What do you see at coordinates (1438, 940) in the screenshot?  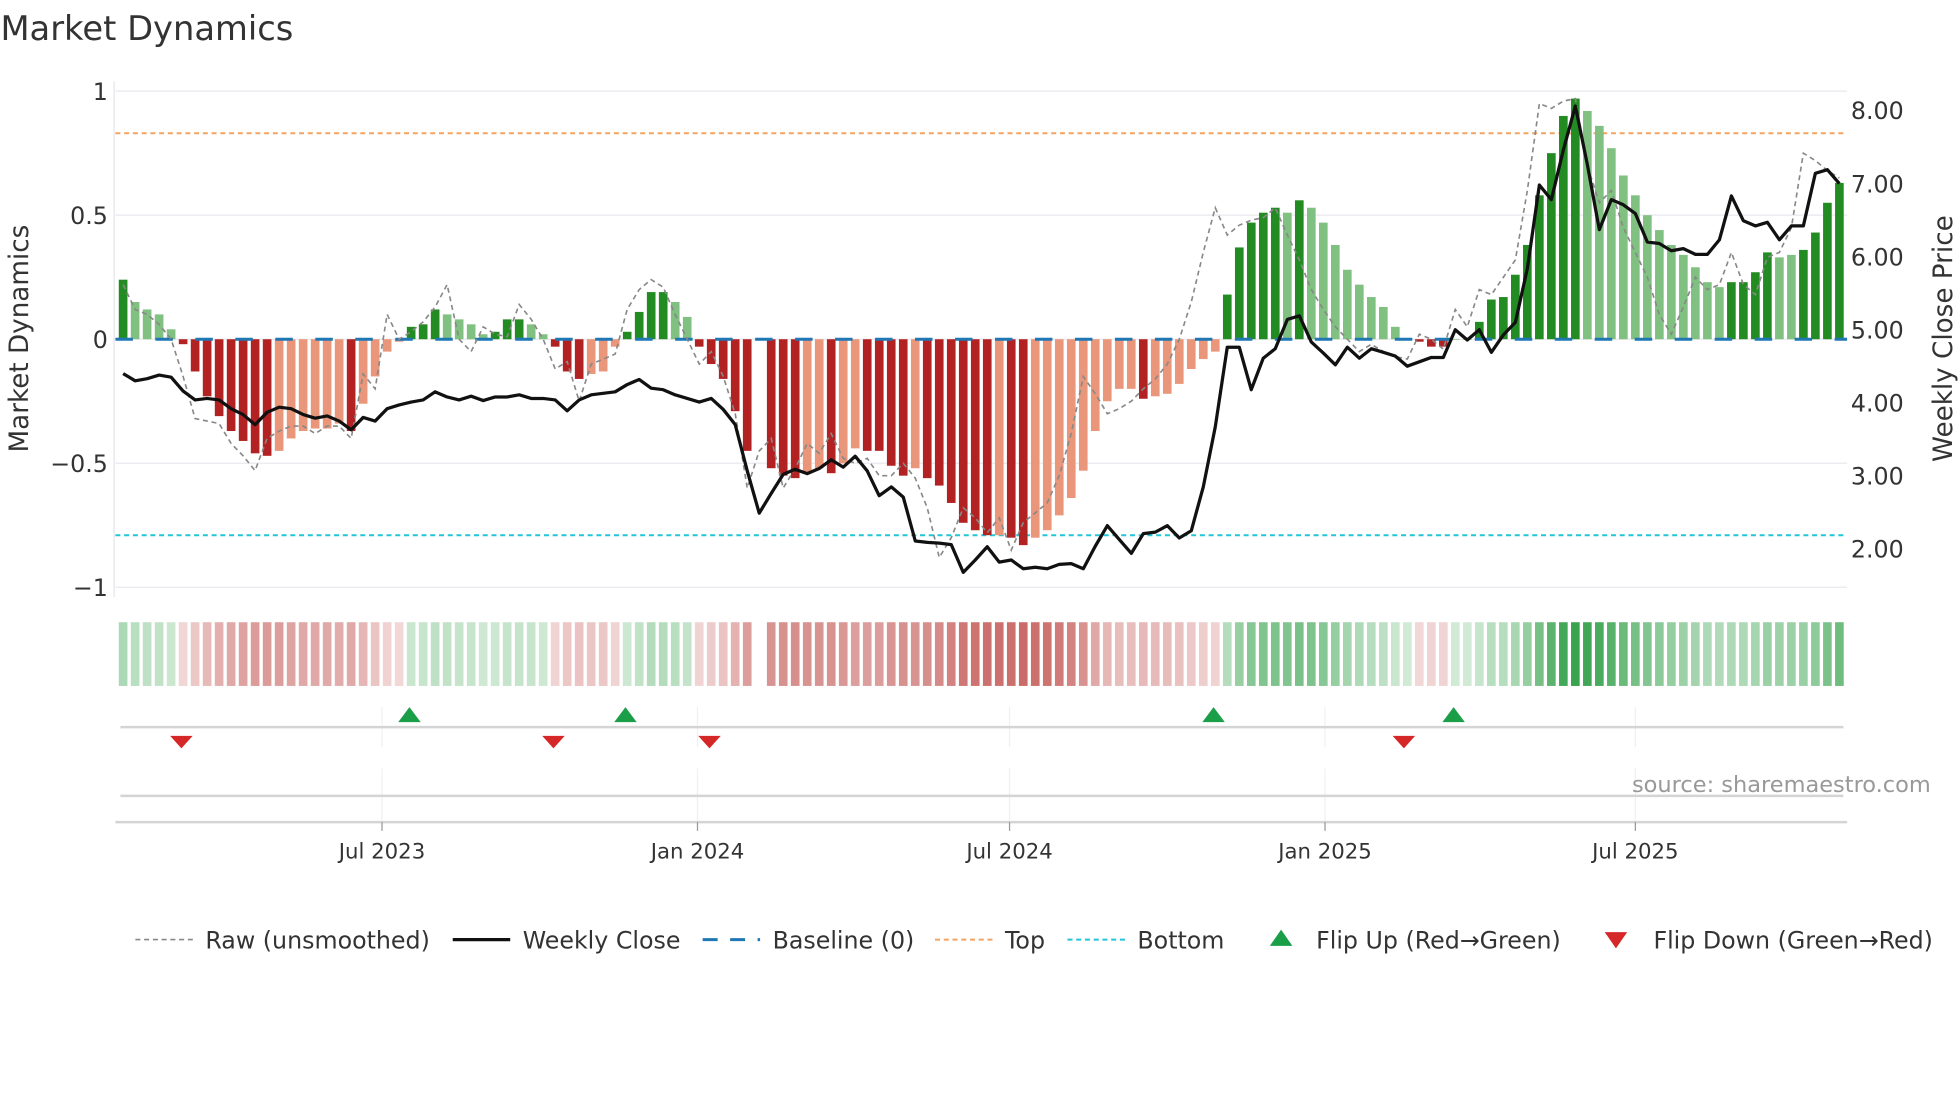 I see `legend-label: Flip Up (Red→Green)` at bounding box center [1438, 940].